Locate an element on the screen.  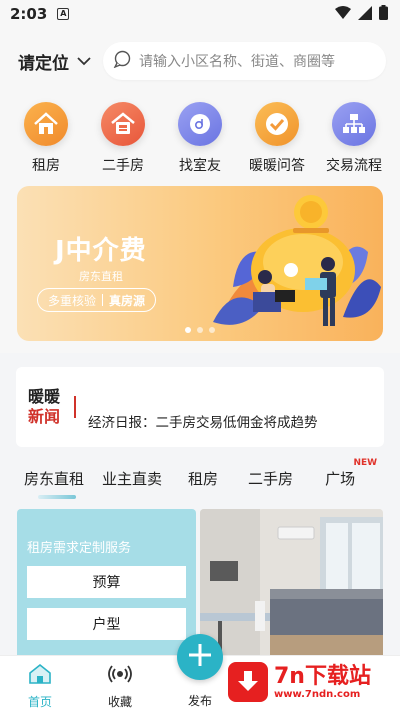
radio-waves-icon is located at coordinates (120, 676).